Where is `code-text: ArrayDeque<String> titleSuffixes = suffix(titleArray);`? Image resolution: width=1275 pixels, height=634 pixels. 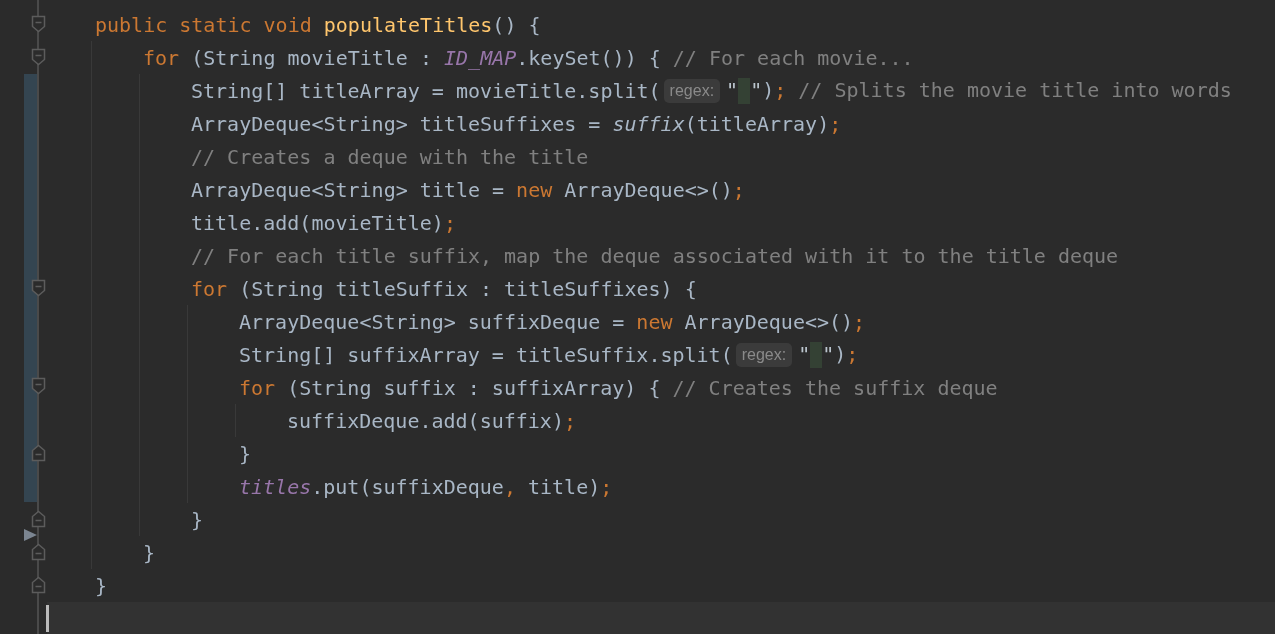 code-text: ArrayDeque<String> titleSuffixes = suffix(titleArray); is located at coordinates (516, 123).